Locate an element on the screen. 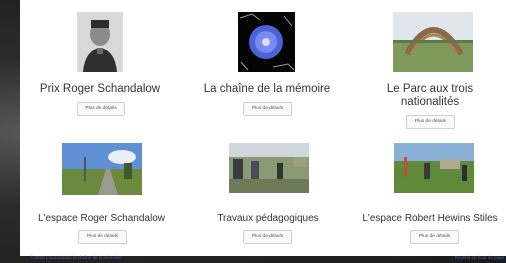  chain-flower-thumbnail is located at coordinates (266, 42).